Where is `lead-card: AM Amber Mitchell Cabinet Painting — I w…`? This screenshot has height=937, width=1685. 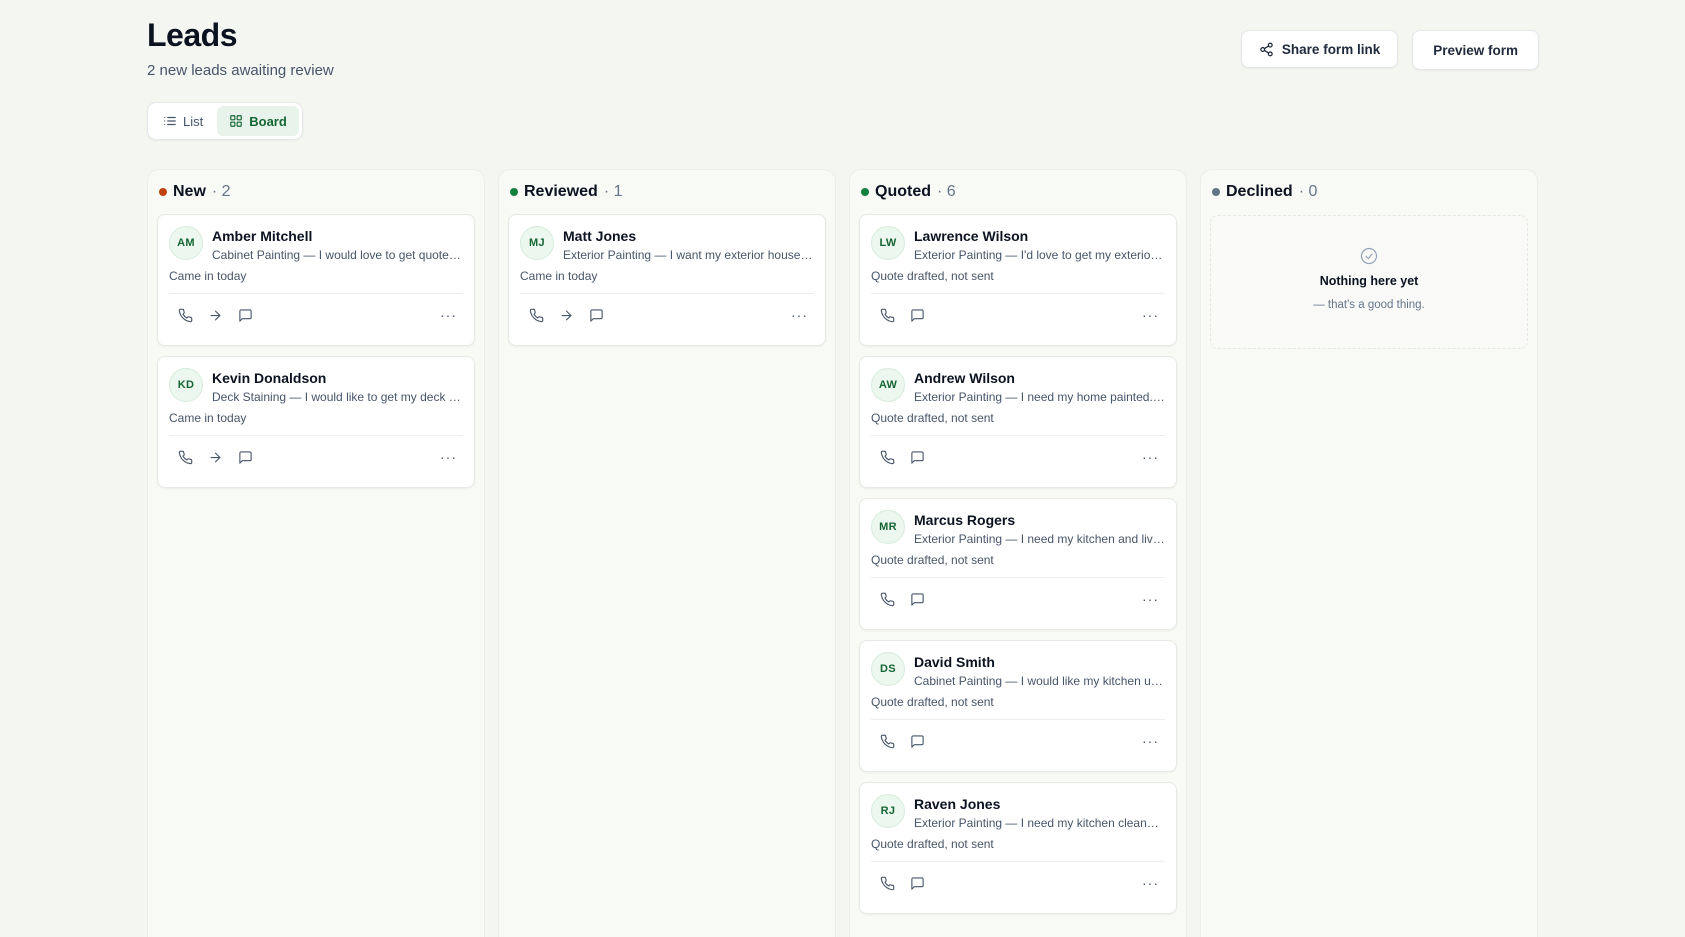 lead-card: AM Amber Mitchell Cabinet Painting — I w… is located at coordinates (316, 280).